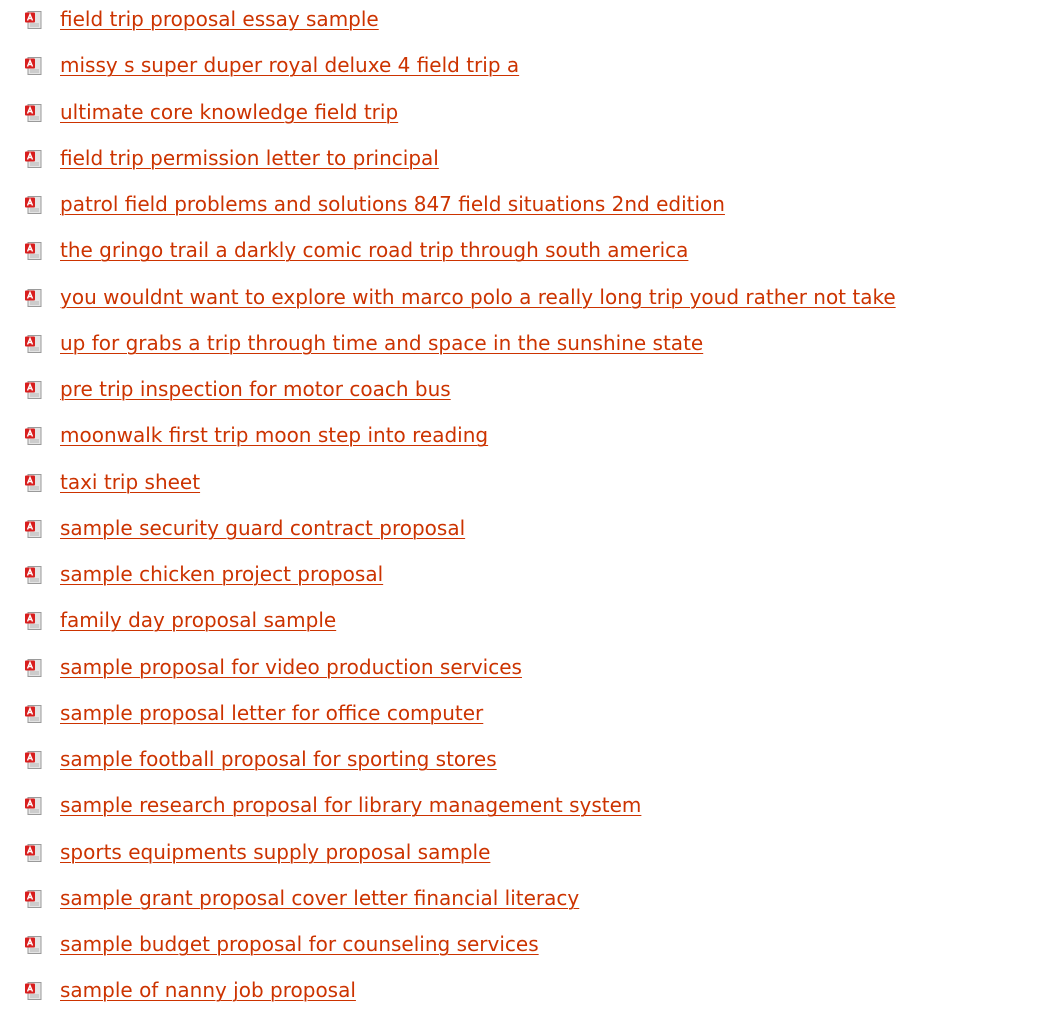 This screenshot has height=1023, width=1042. I want to click on list-item: family day proposal sample, so click(521, 624).